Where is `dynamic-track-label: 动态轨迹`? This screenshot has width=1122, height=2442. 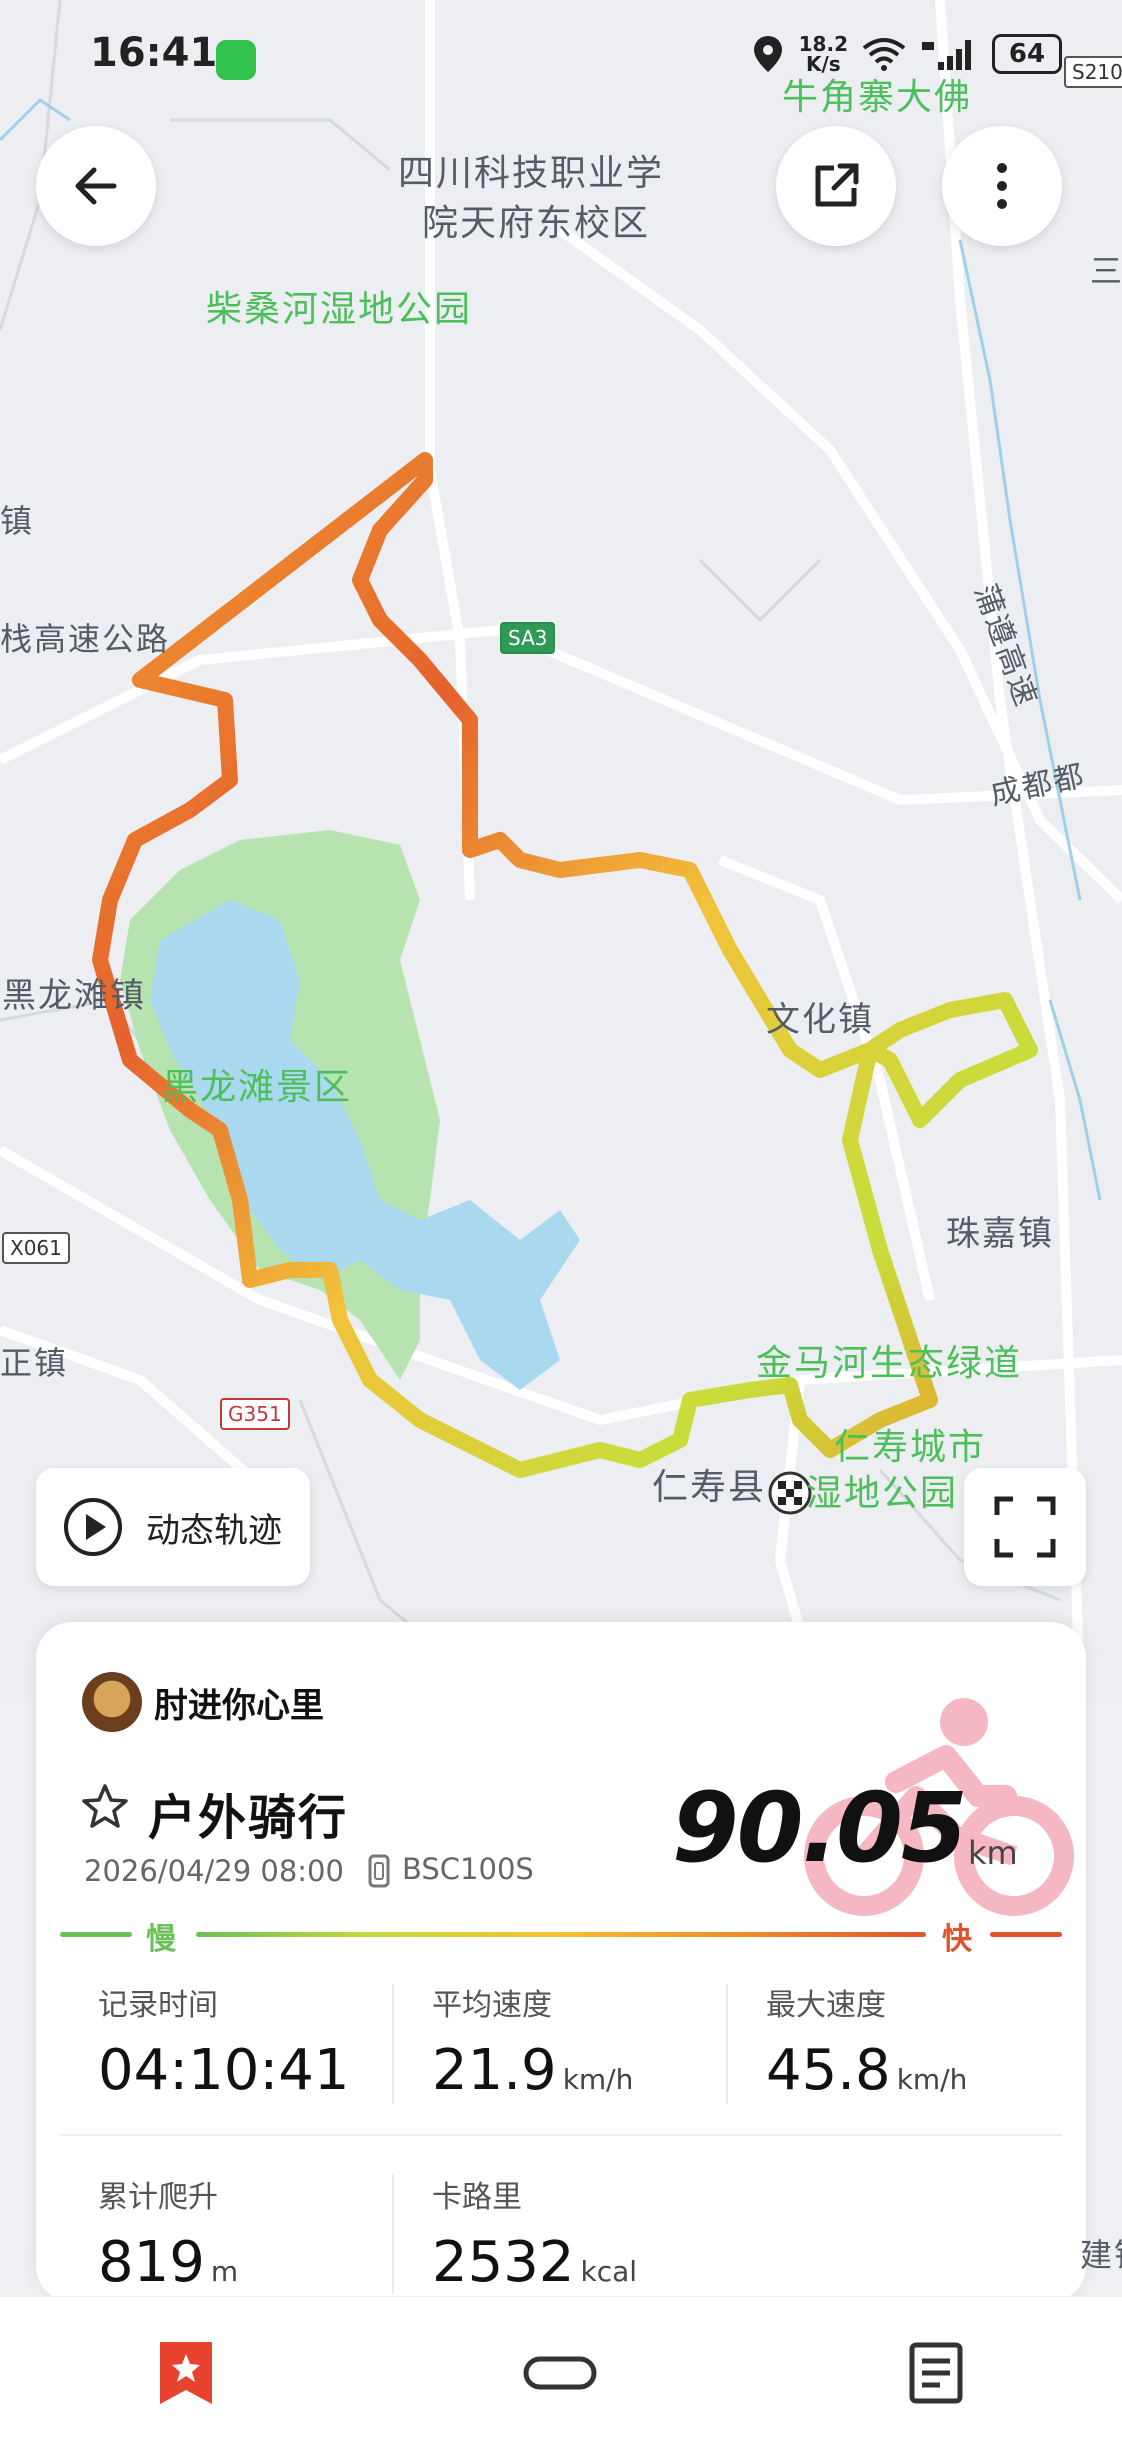 dynamic-track-label: 动态轨迹 is located at coordinates (214, 1530).